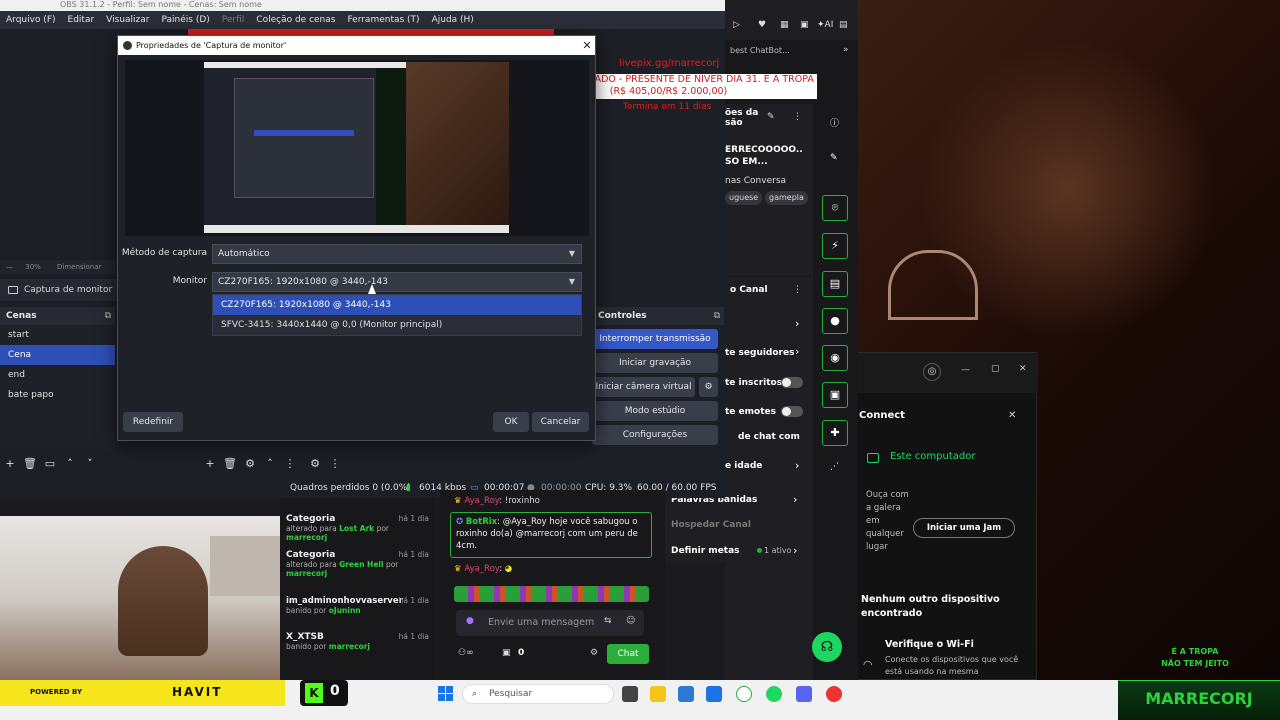  I want to click on taskbar-search: ⌕ Pesquisar, so click(538, 694).